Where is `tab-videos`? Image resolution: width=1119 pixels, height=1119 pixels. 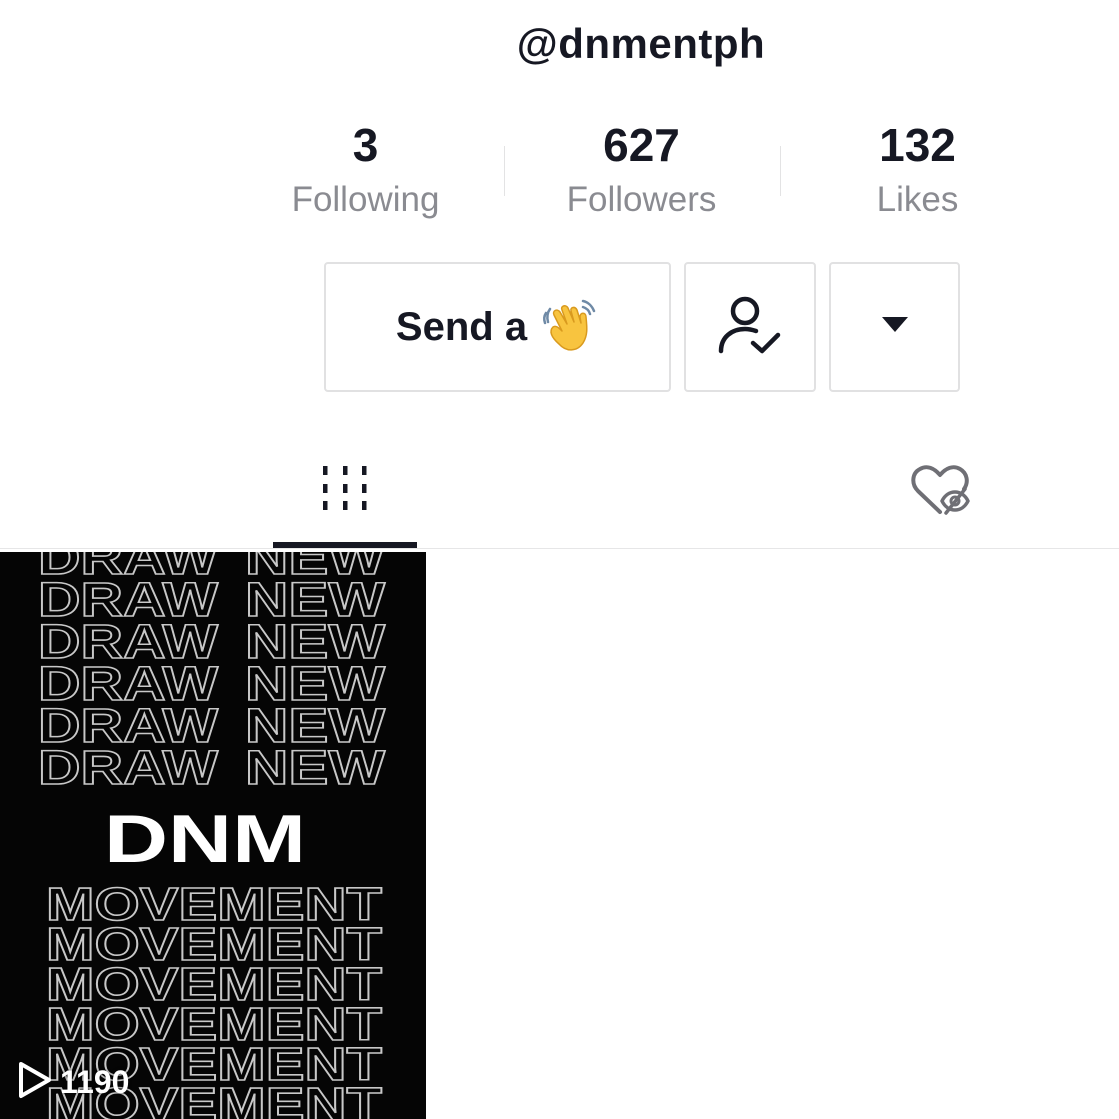 tab-videos is located at coordinates (345, 494).